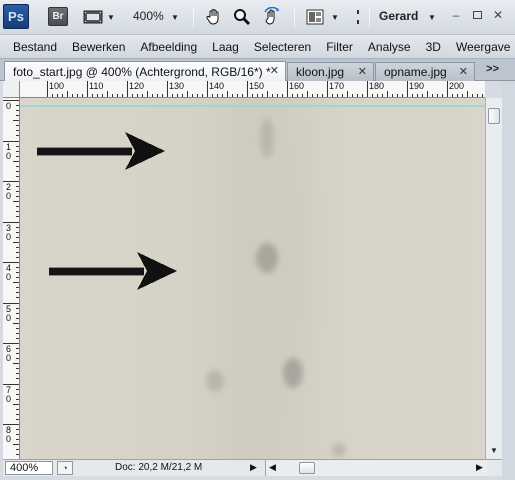 Image resolution: width=515 pixels, height=480 pixels. I want to click on ruler-label: 140, so click(217, 86).